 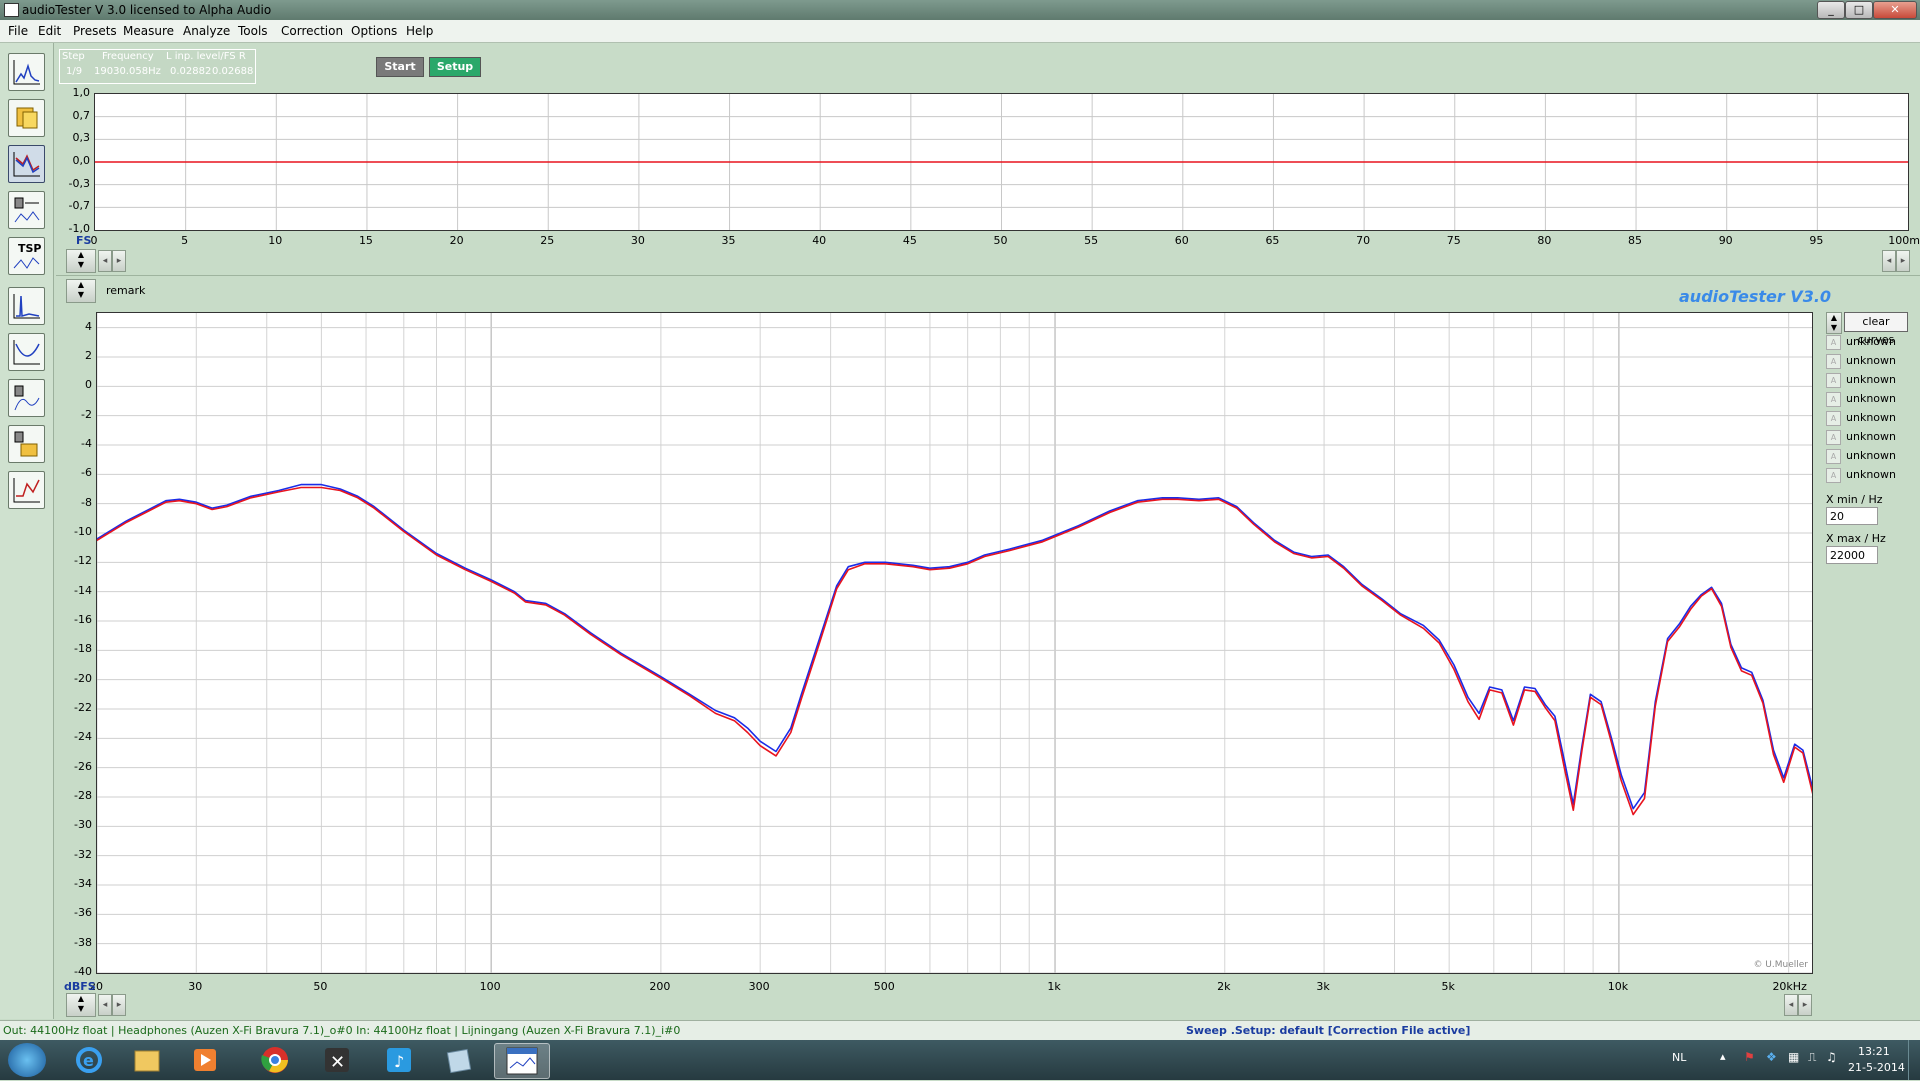 I want to click on setup-button: Setup, so click(x=455, y=67).